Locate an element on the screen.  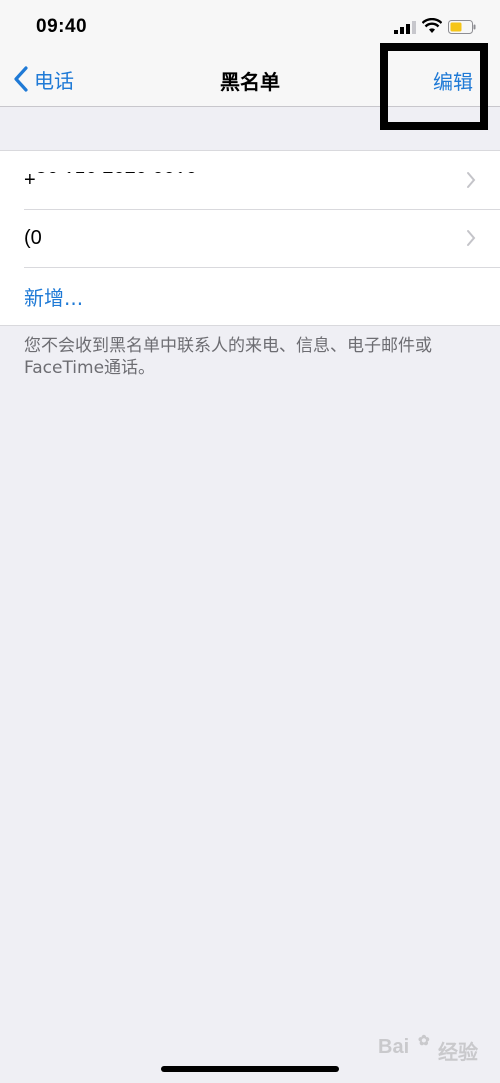
list-item: (0 is located at coordinates (250, 238).